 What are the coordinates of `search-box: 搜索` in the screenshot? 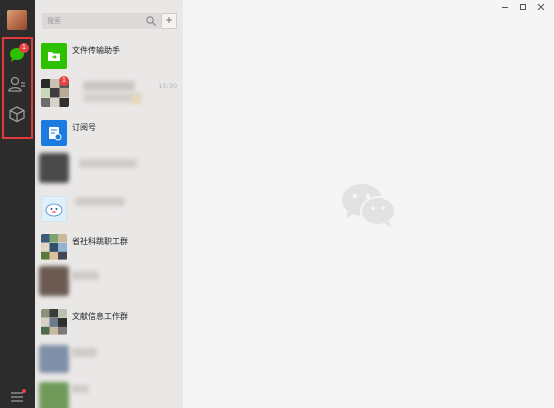 It's located at (101, 21).